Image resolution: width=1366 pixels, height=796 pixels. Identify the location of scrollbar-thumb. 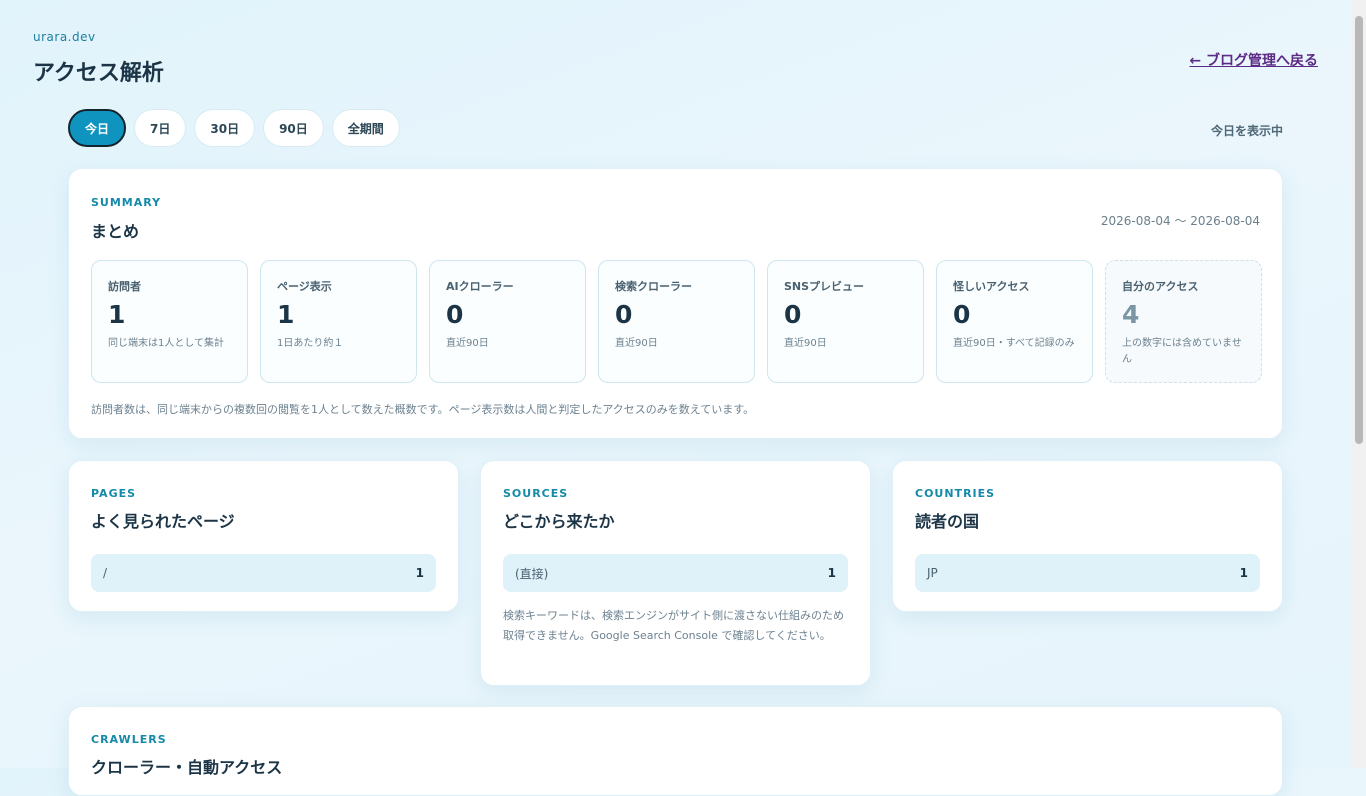
(1359, 230).